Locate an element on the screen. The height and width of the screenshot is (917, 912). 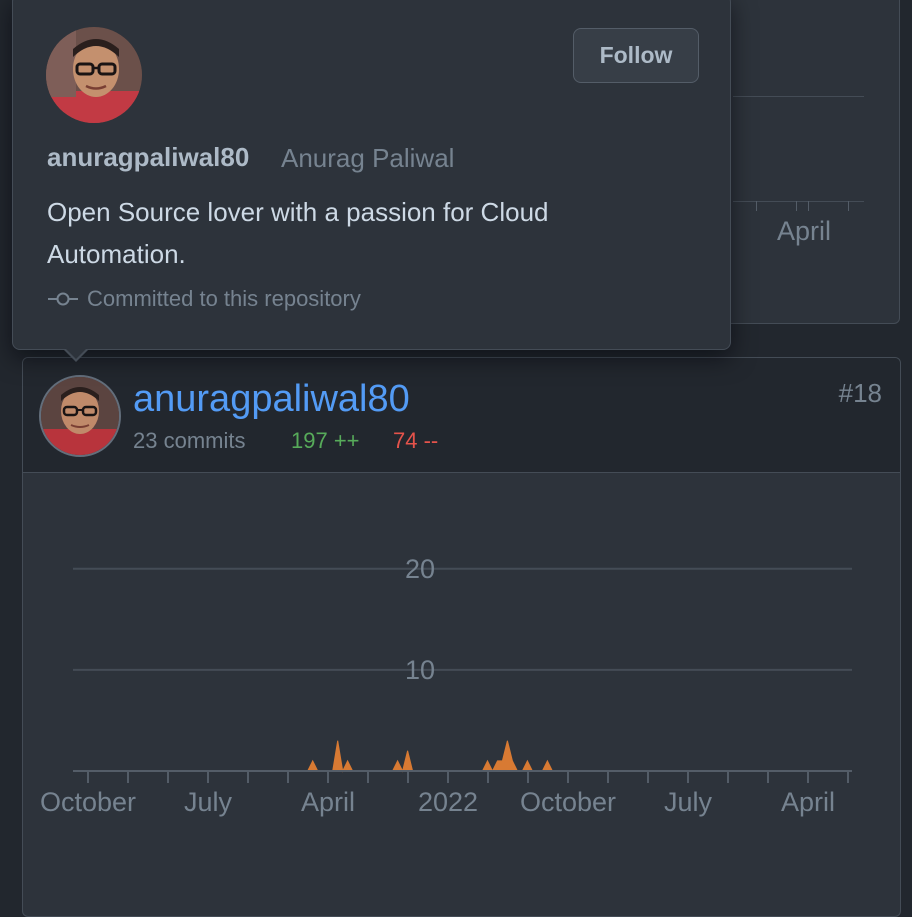
background-month-label: April is located at coordinates (804, 231).